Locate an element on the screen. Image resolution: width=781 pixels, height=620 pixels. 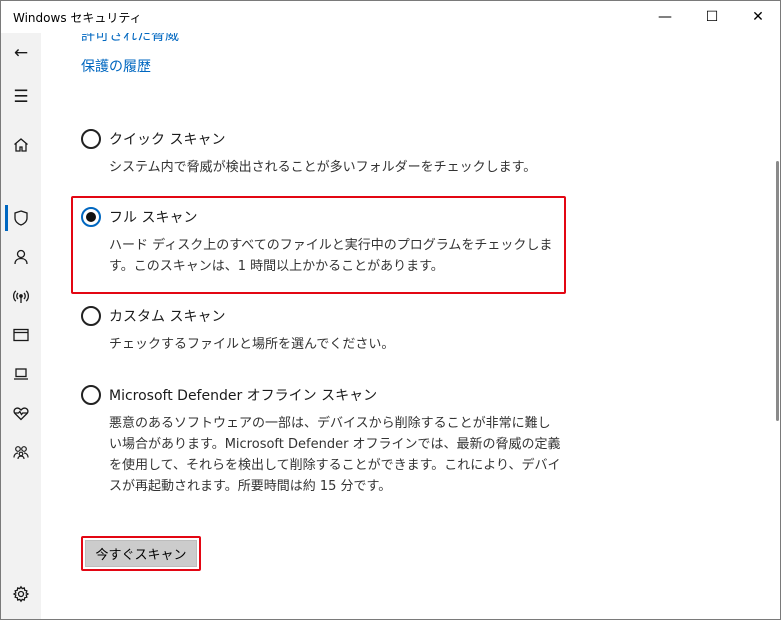
custom-scan-label: カスタム スキャン is located at coordinates (167, 317).